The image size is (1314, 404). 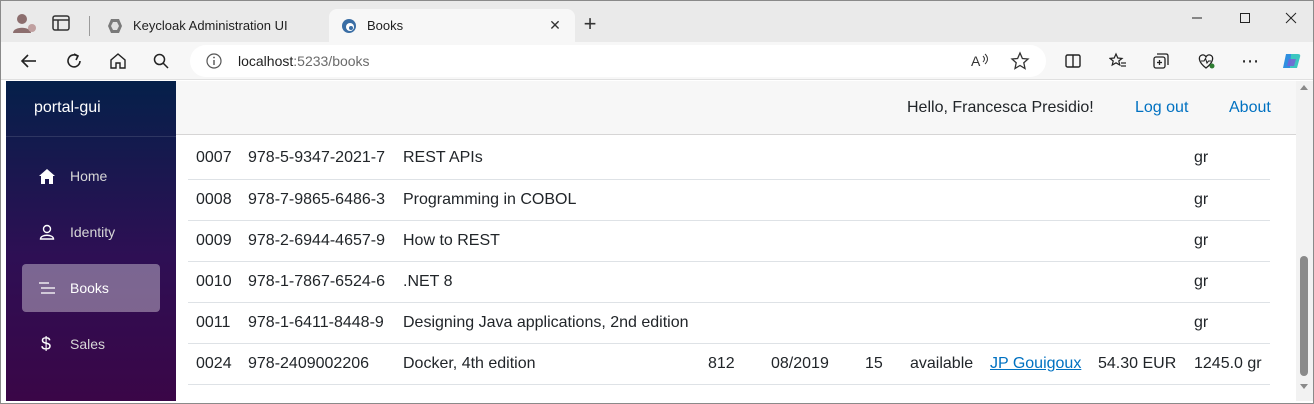 I want to click on book-isbn-cell: 978-7-9865-6486-3, so click(x=325, y=200).